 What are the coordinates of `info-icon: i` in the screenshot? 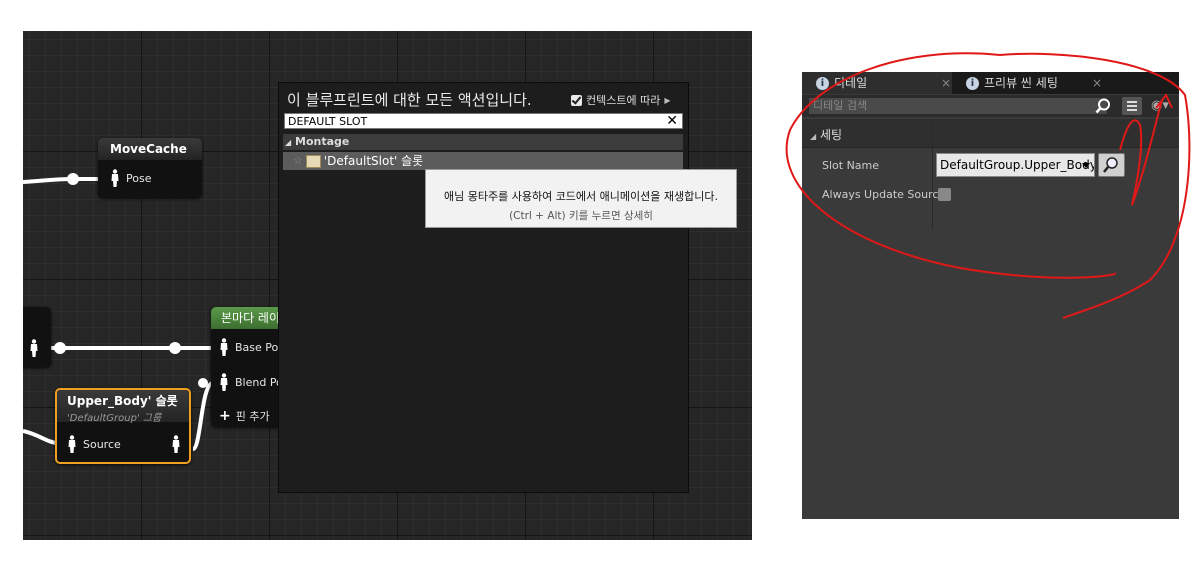 It's located at (972, 83).